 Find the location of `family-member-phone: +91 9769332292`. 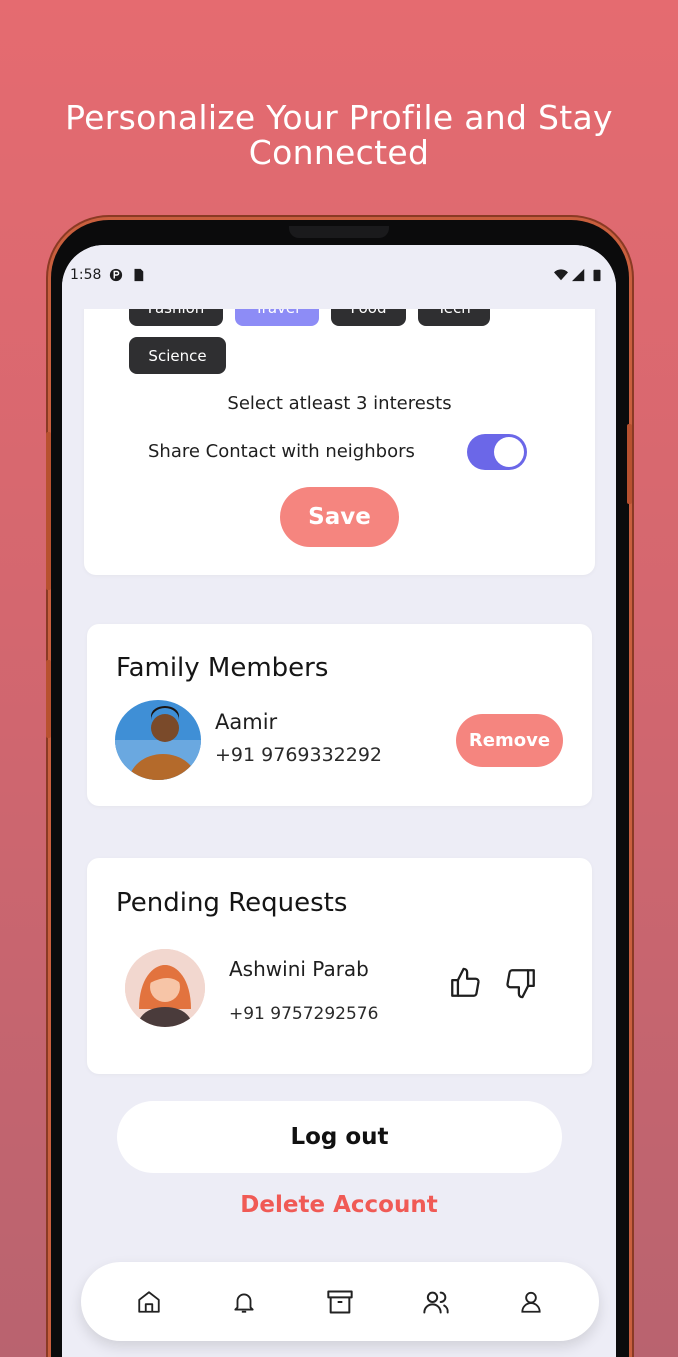

family-member-phone: +91 9769332292 is located at coordinates (299, 755).